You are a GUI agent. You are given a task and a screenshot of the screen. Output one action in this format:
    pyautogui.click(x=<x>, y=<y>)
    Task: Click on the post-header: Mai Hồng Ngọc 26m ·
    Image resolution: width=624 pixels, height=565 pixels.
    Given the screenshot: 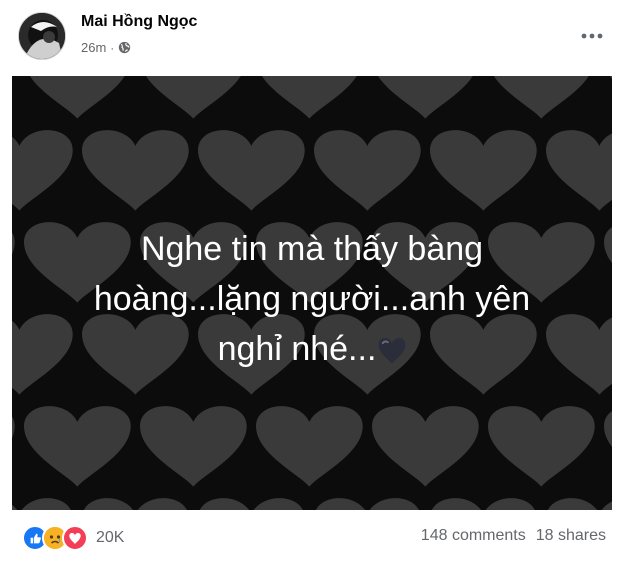 What is the action you would take?
    pyautogui.click(x=312, y=38)
    